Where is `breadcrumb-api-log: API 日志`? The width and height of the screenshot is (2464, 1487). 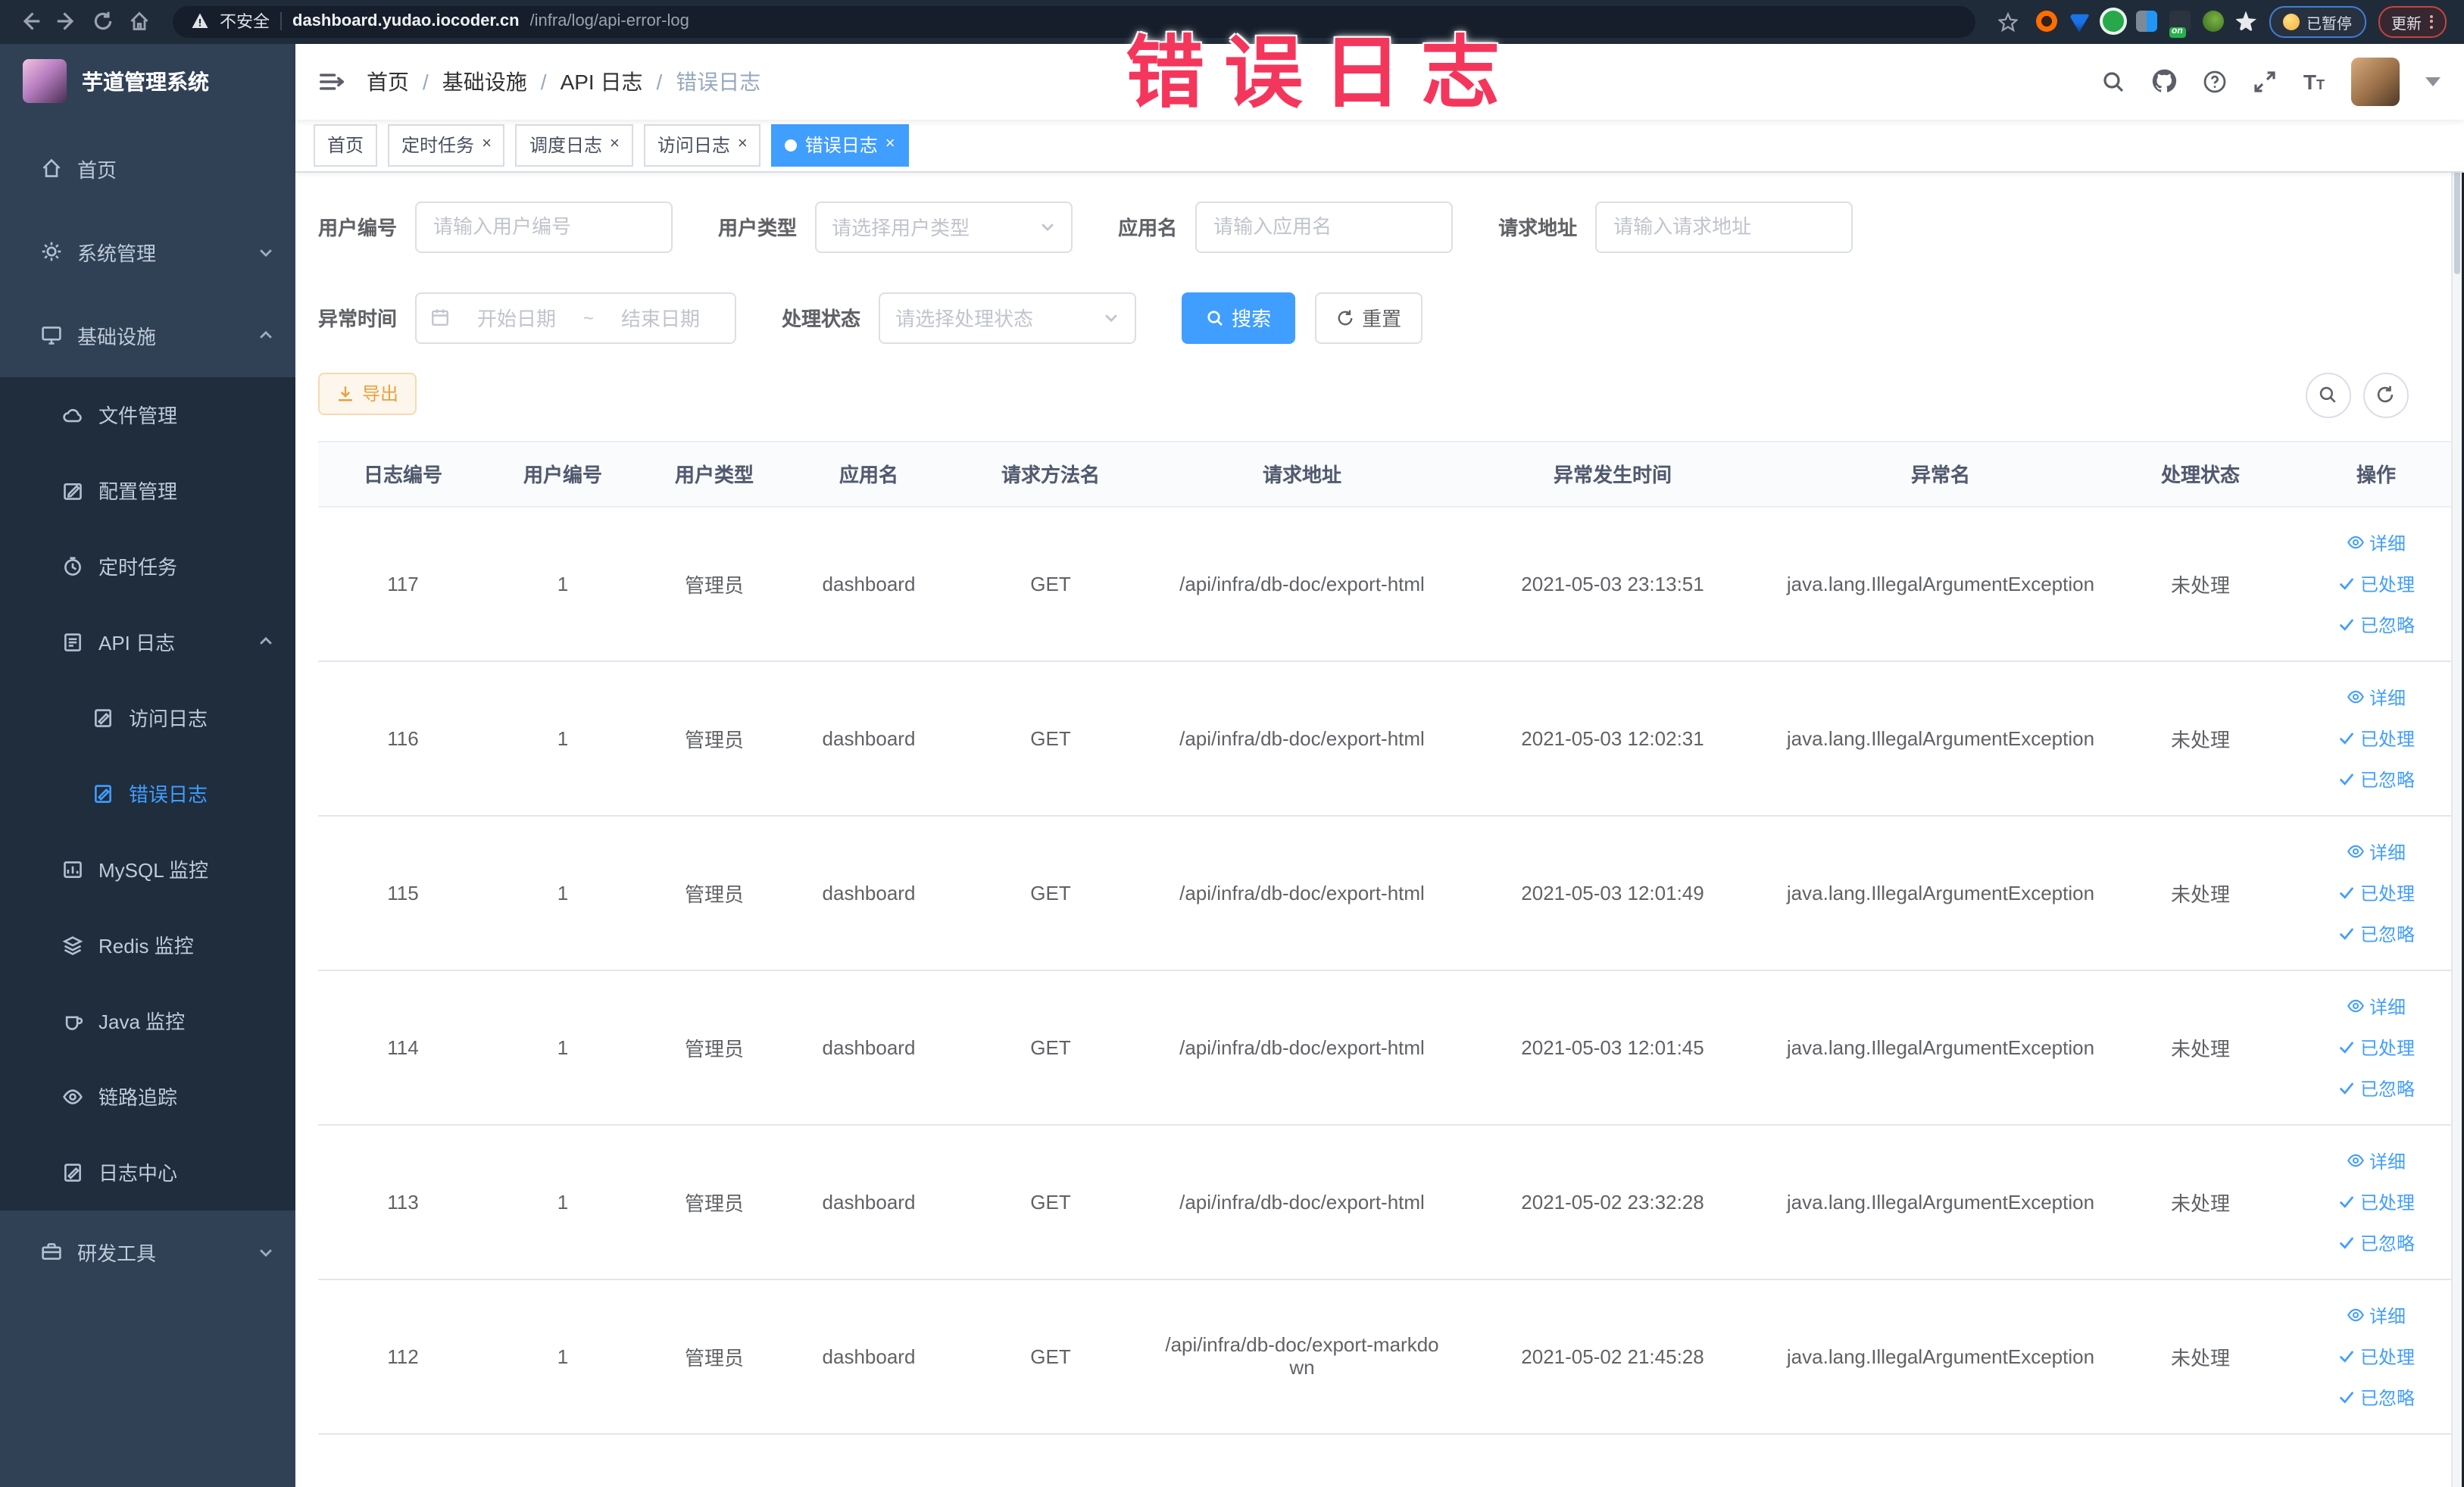 breadcrumb-api-log: API 日志 is located at coordinates (602, 81).